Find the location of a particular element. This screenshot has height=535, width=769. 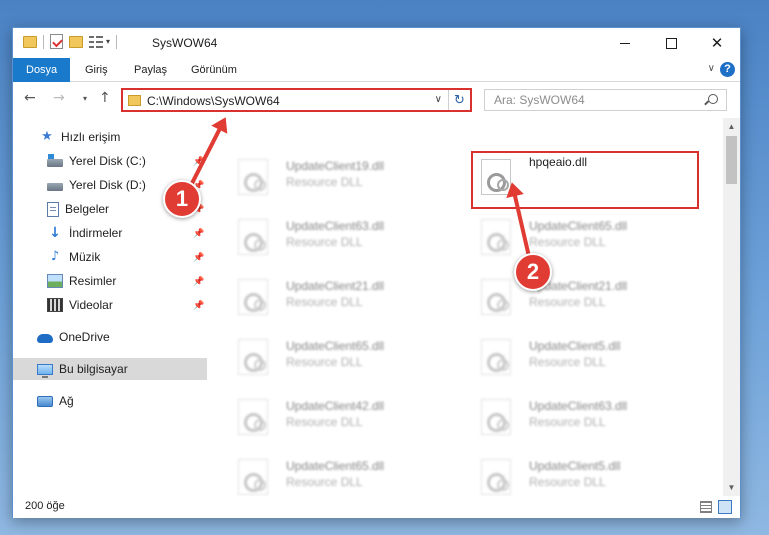

file-name: UpdateClient19.dll is located at coordinates (335, 166).